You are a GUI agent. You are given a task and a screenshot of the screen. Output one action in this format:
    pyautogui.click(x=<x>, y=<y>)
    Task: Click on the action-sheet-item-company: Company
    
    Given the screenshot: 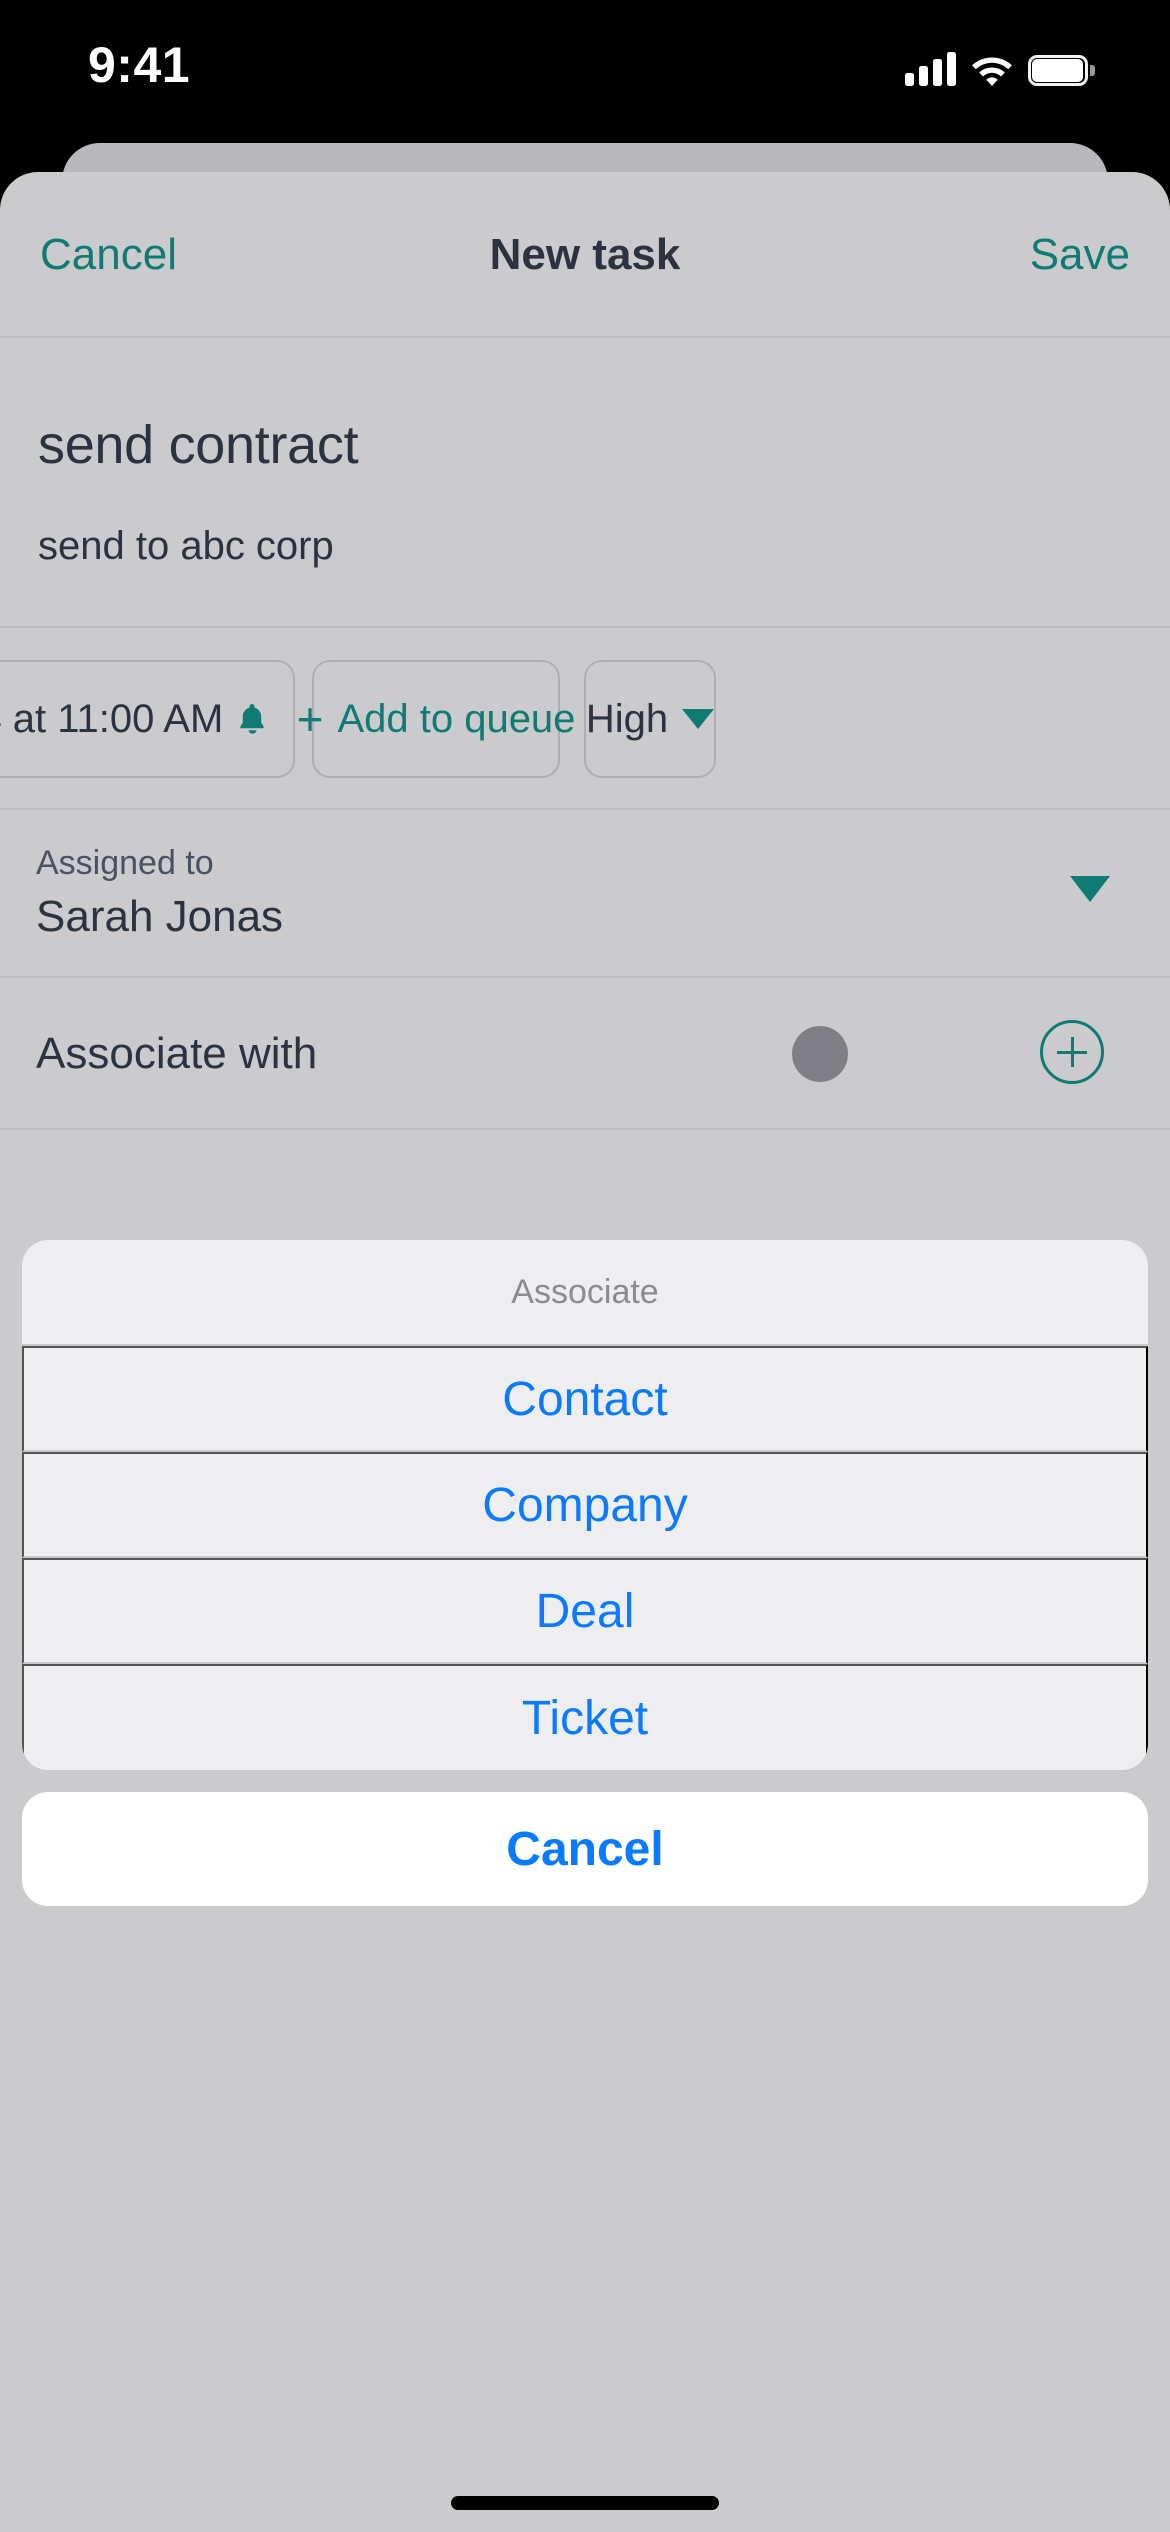 What is the action you would take?
    pyautogui.click(x=585, y=1505)
    